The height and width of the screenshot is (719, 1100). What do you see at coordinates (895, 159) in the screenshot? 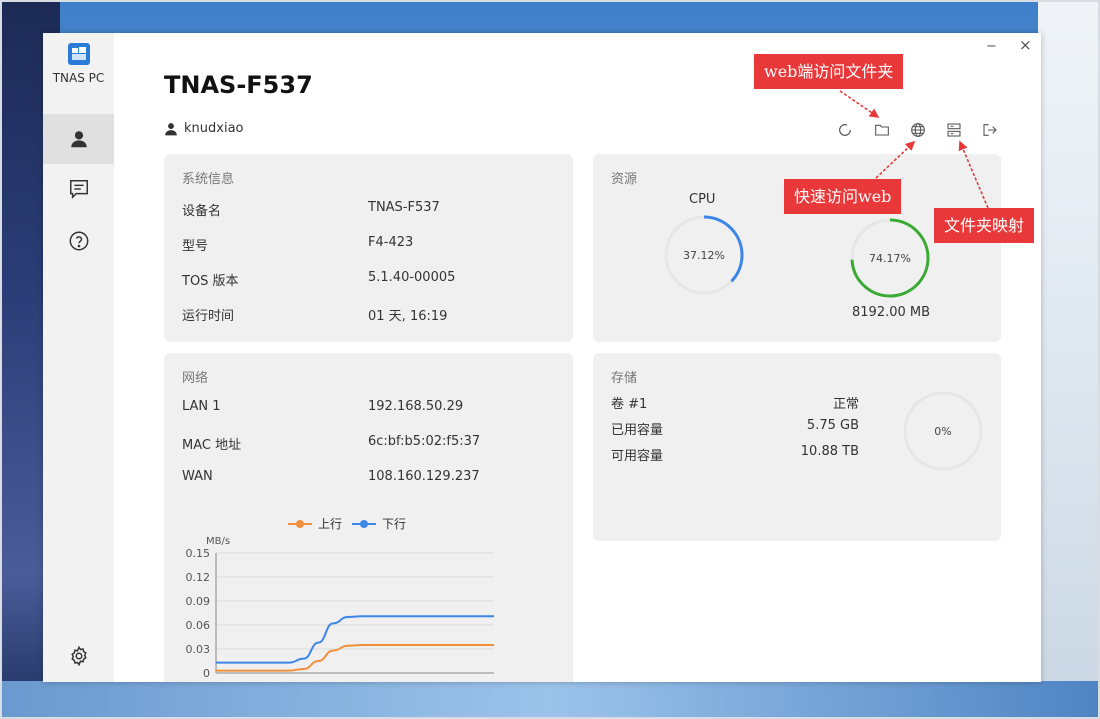
I see `arrow-quick-web` at bounding box center [895, 159].